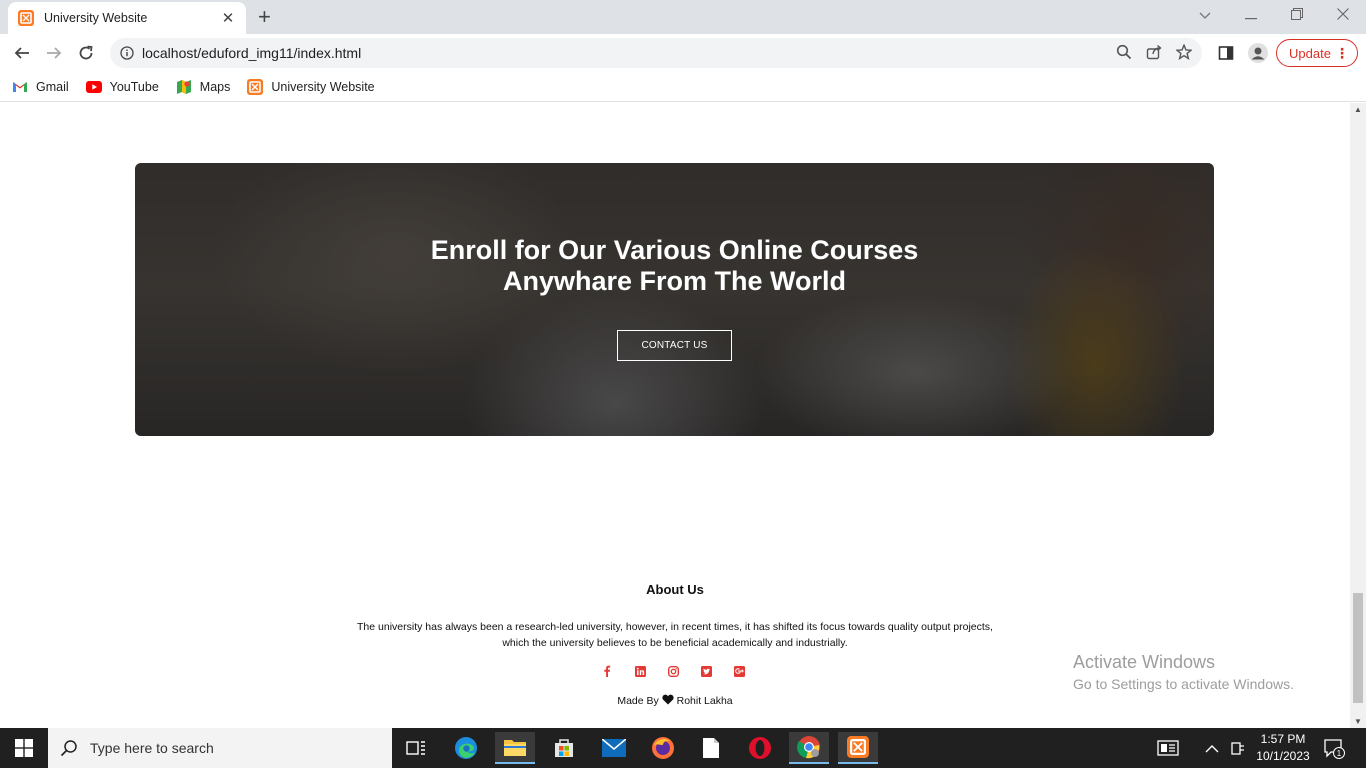  Describe the element at coordinates (1339, 753) in the screenshot. I see `notification-count: 1` at that location.